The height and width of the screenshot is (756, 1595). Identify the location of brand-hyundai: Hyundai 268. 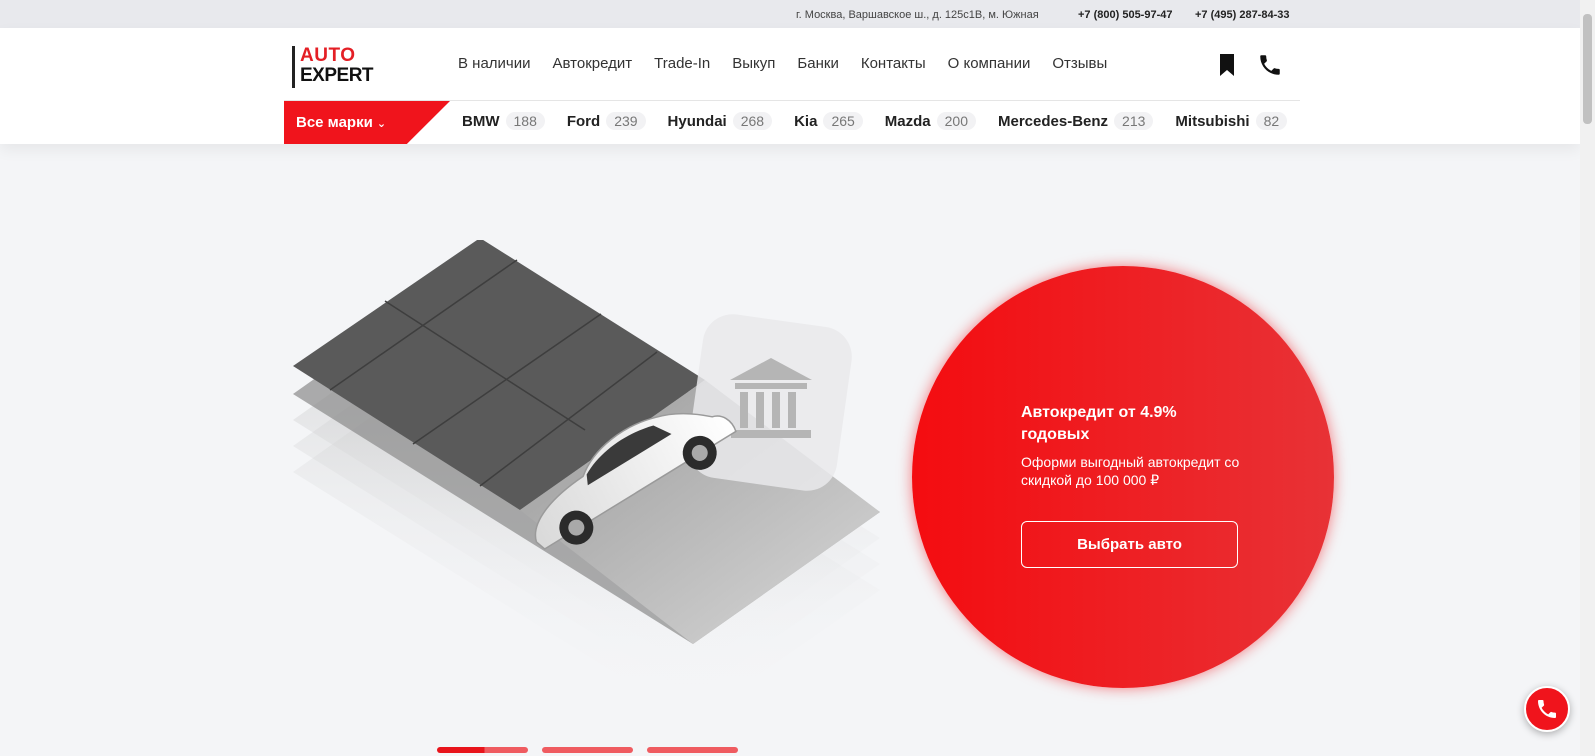
(720, 121).